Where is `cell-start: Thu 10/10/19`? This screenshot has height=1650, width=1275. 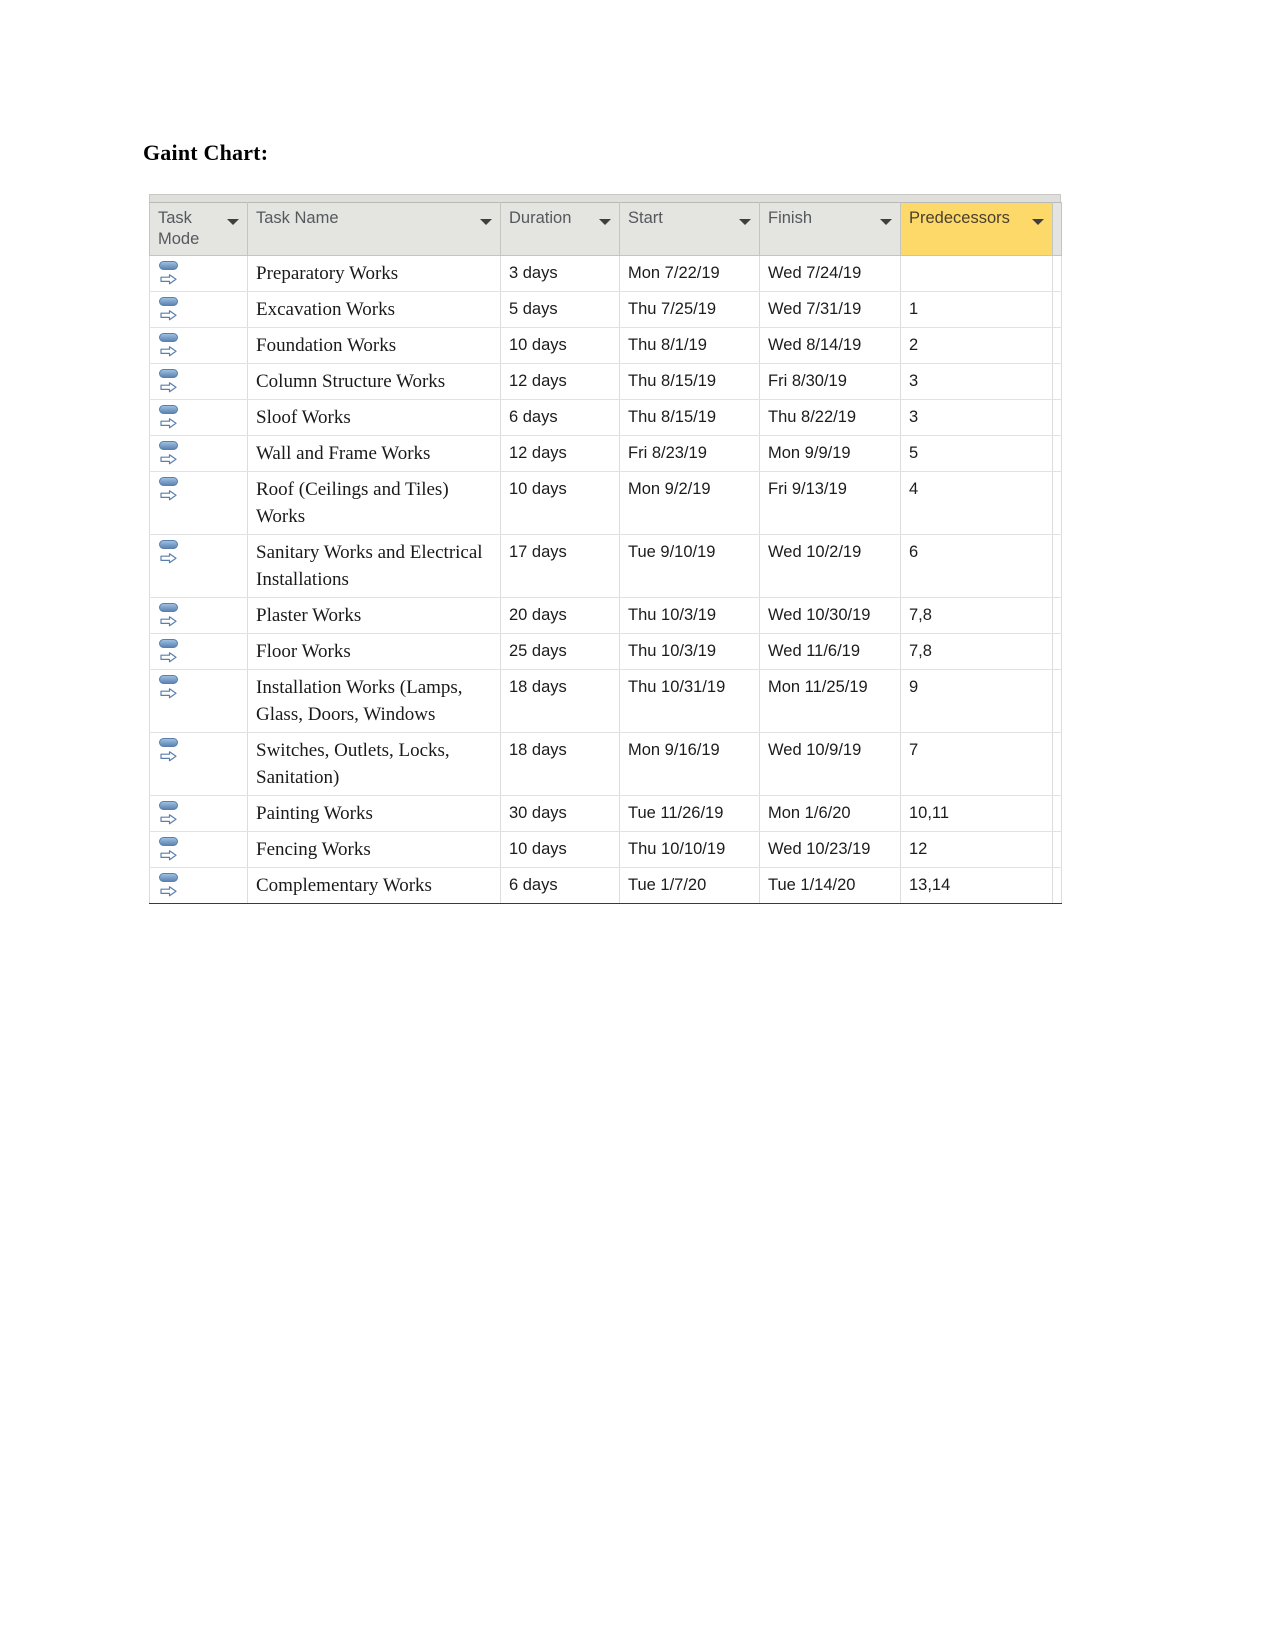
cell-start: Thu 10/10/19 is located at coordinates (689, 849).